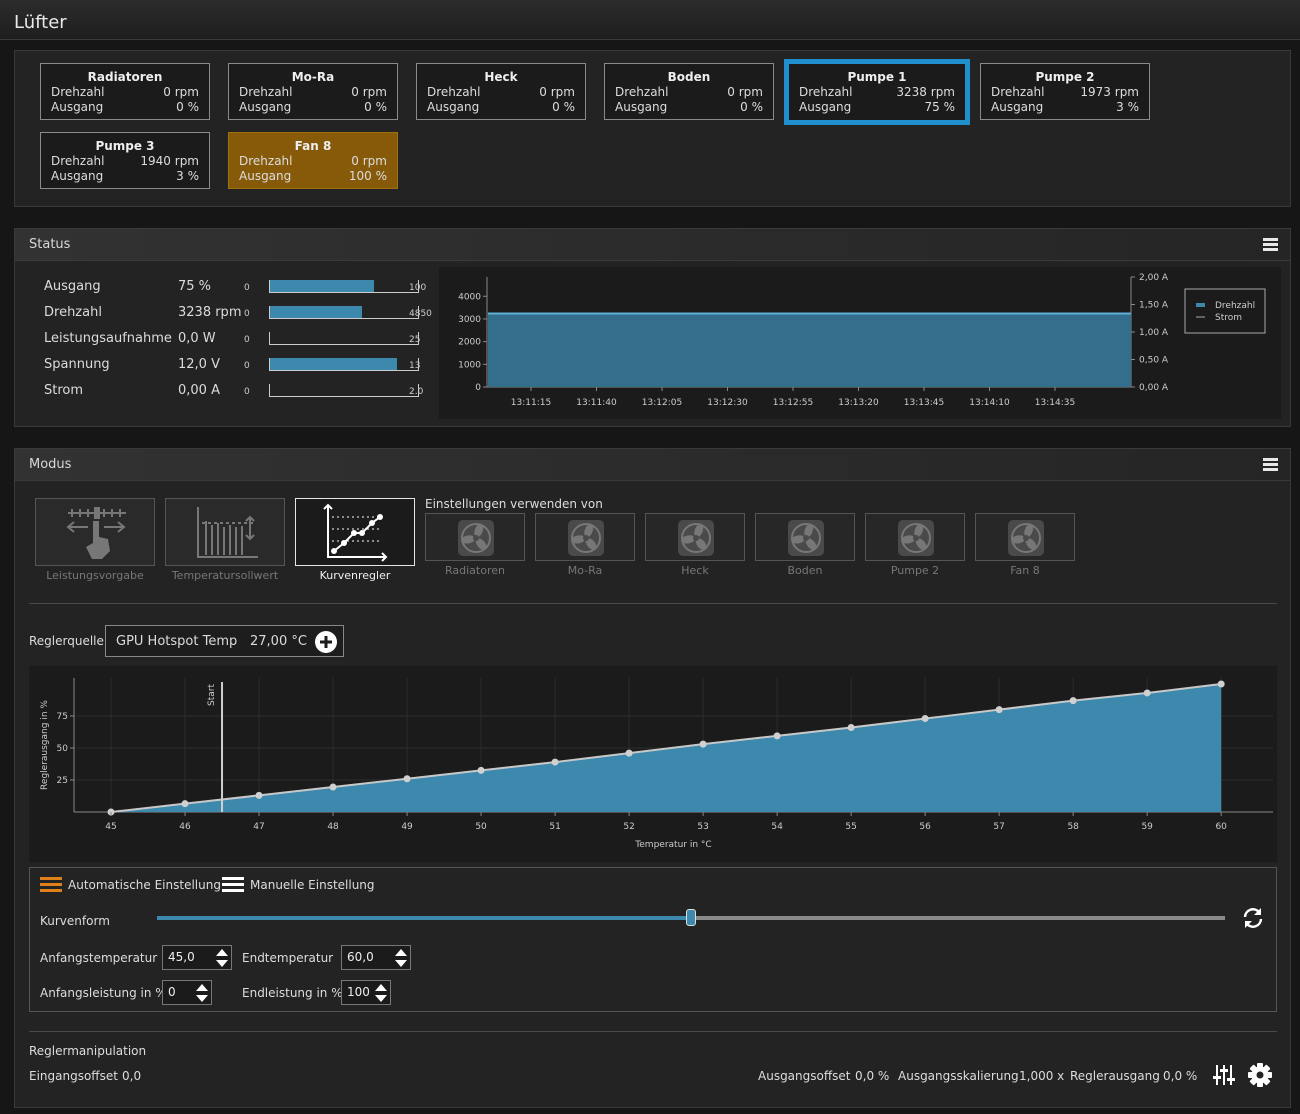 The height and width of the screenshot is (1114, 1300). I want to click on legend-swatch-drehzahl, so click(1200, 305).